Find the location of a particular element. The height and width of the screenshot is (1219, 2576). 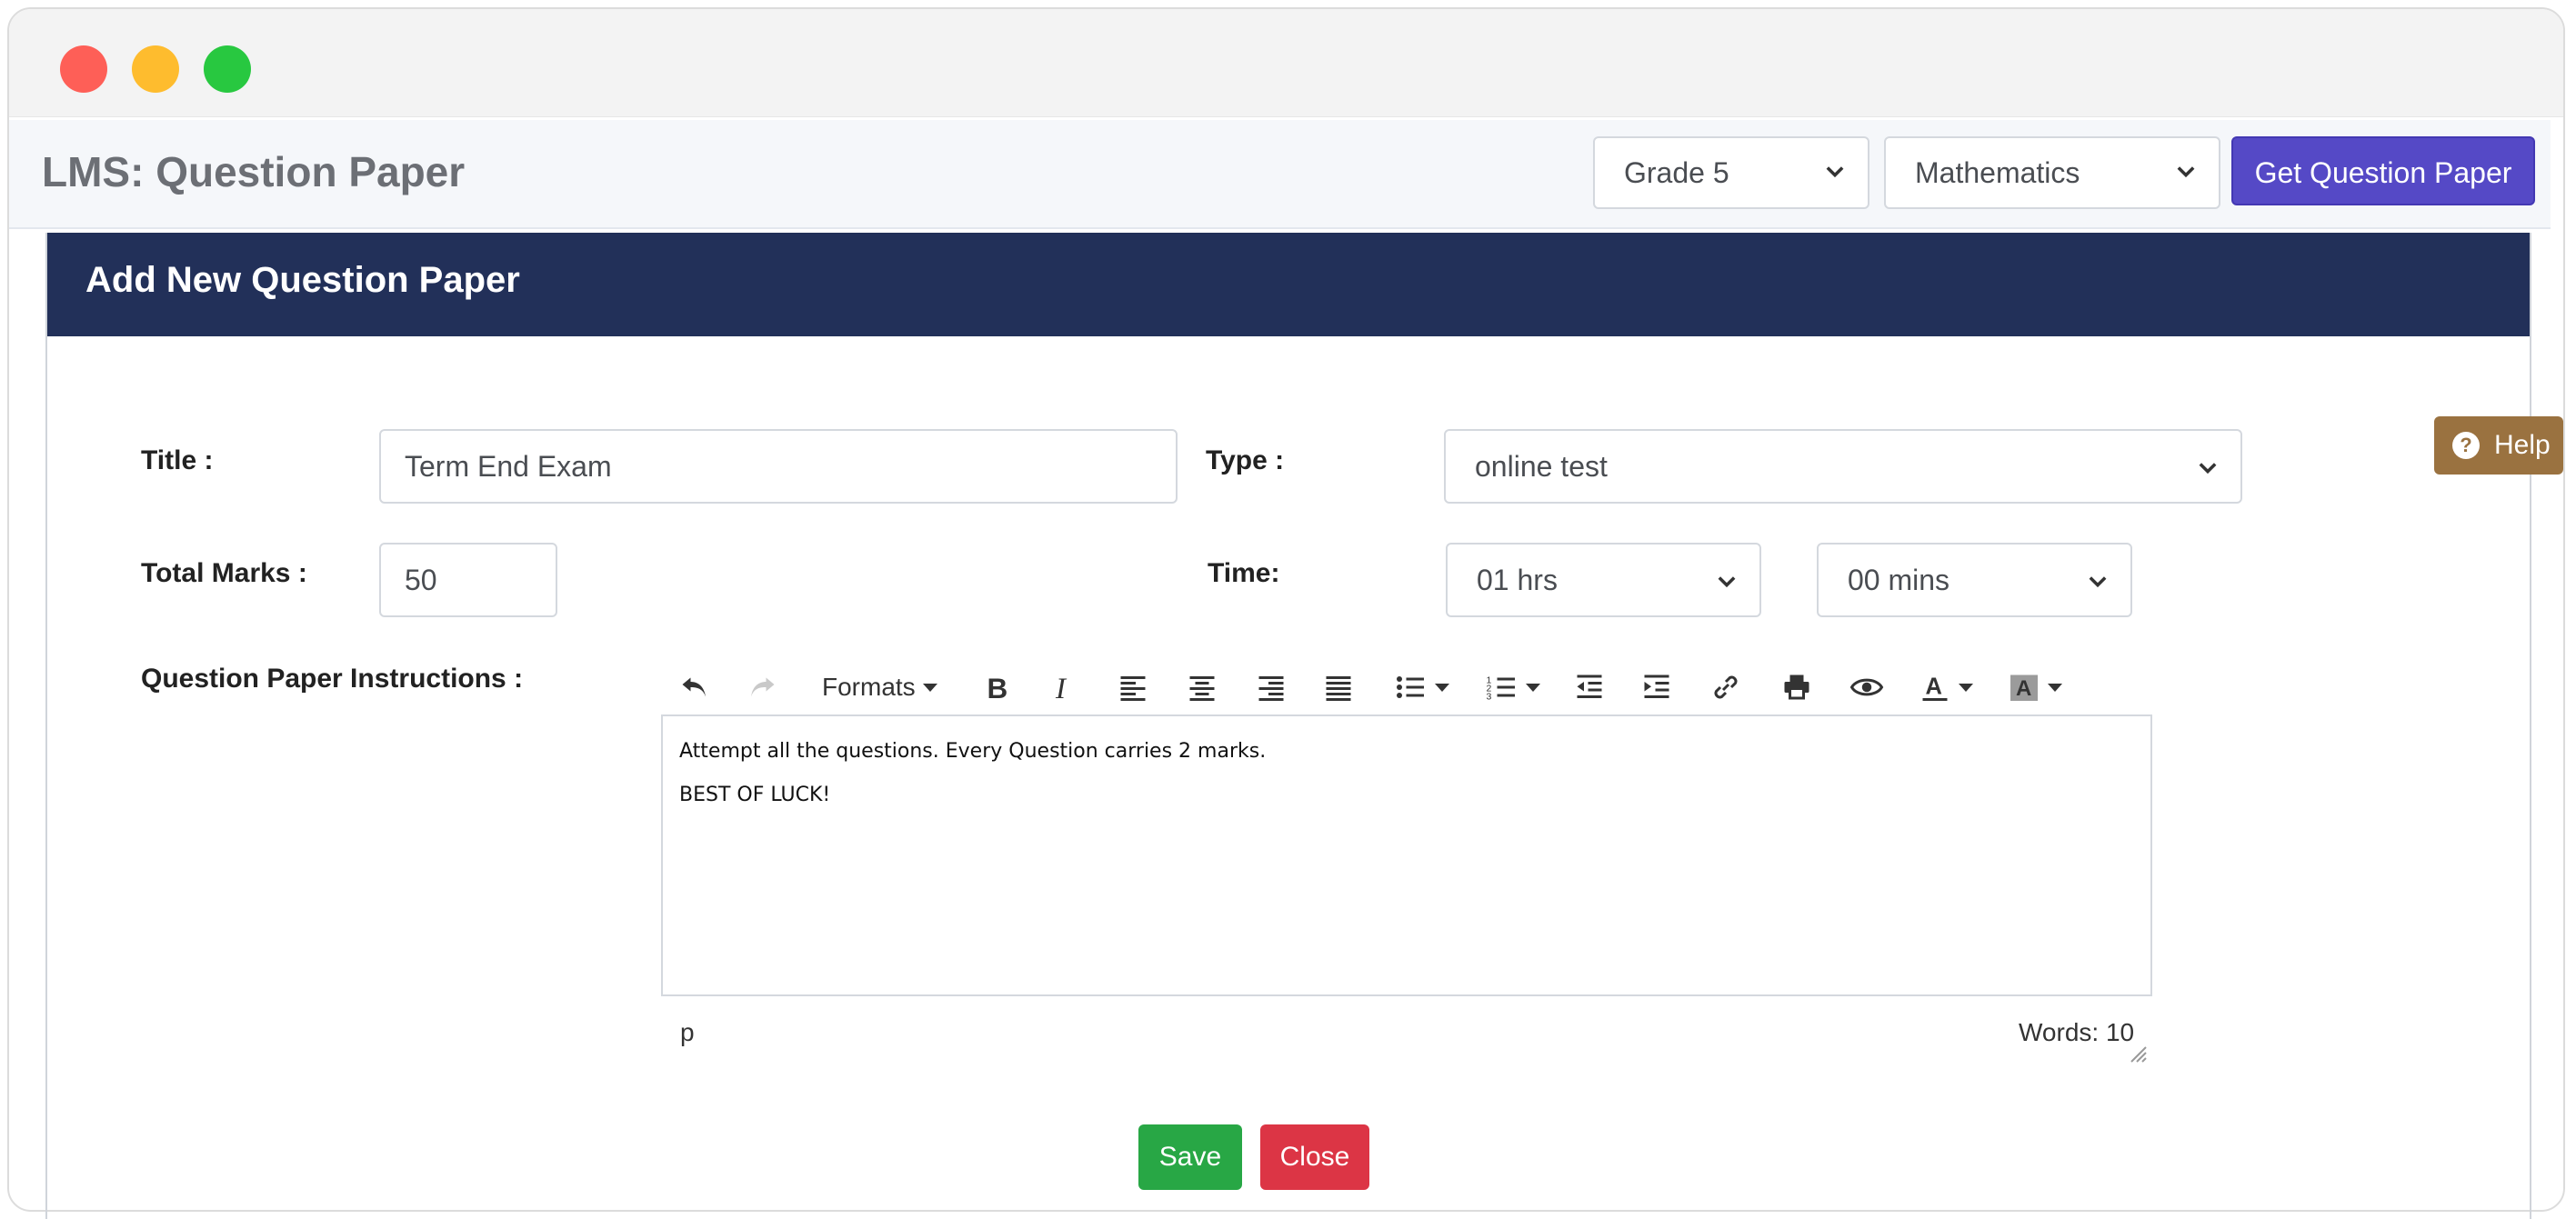

grade-select: Grade 5 is located at coordinates (1731, 172).